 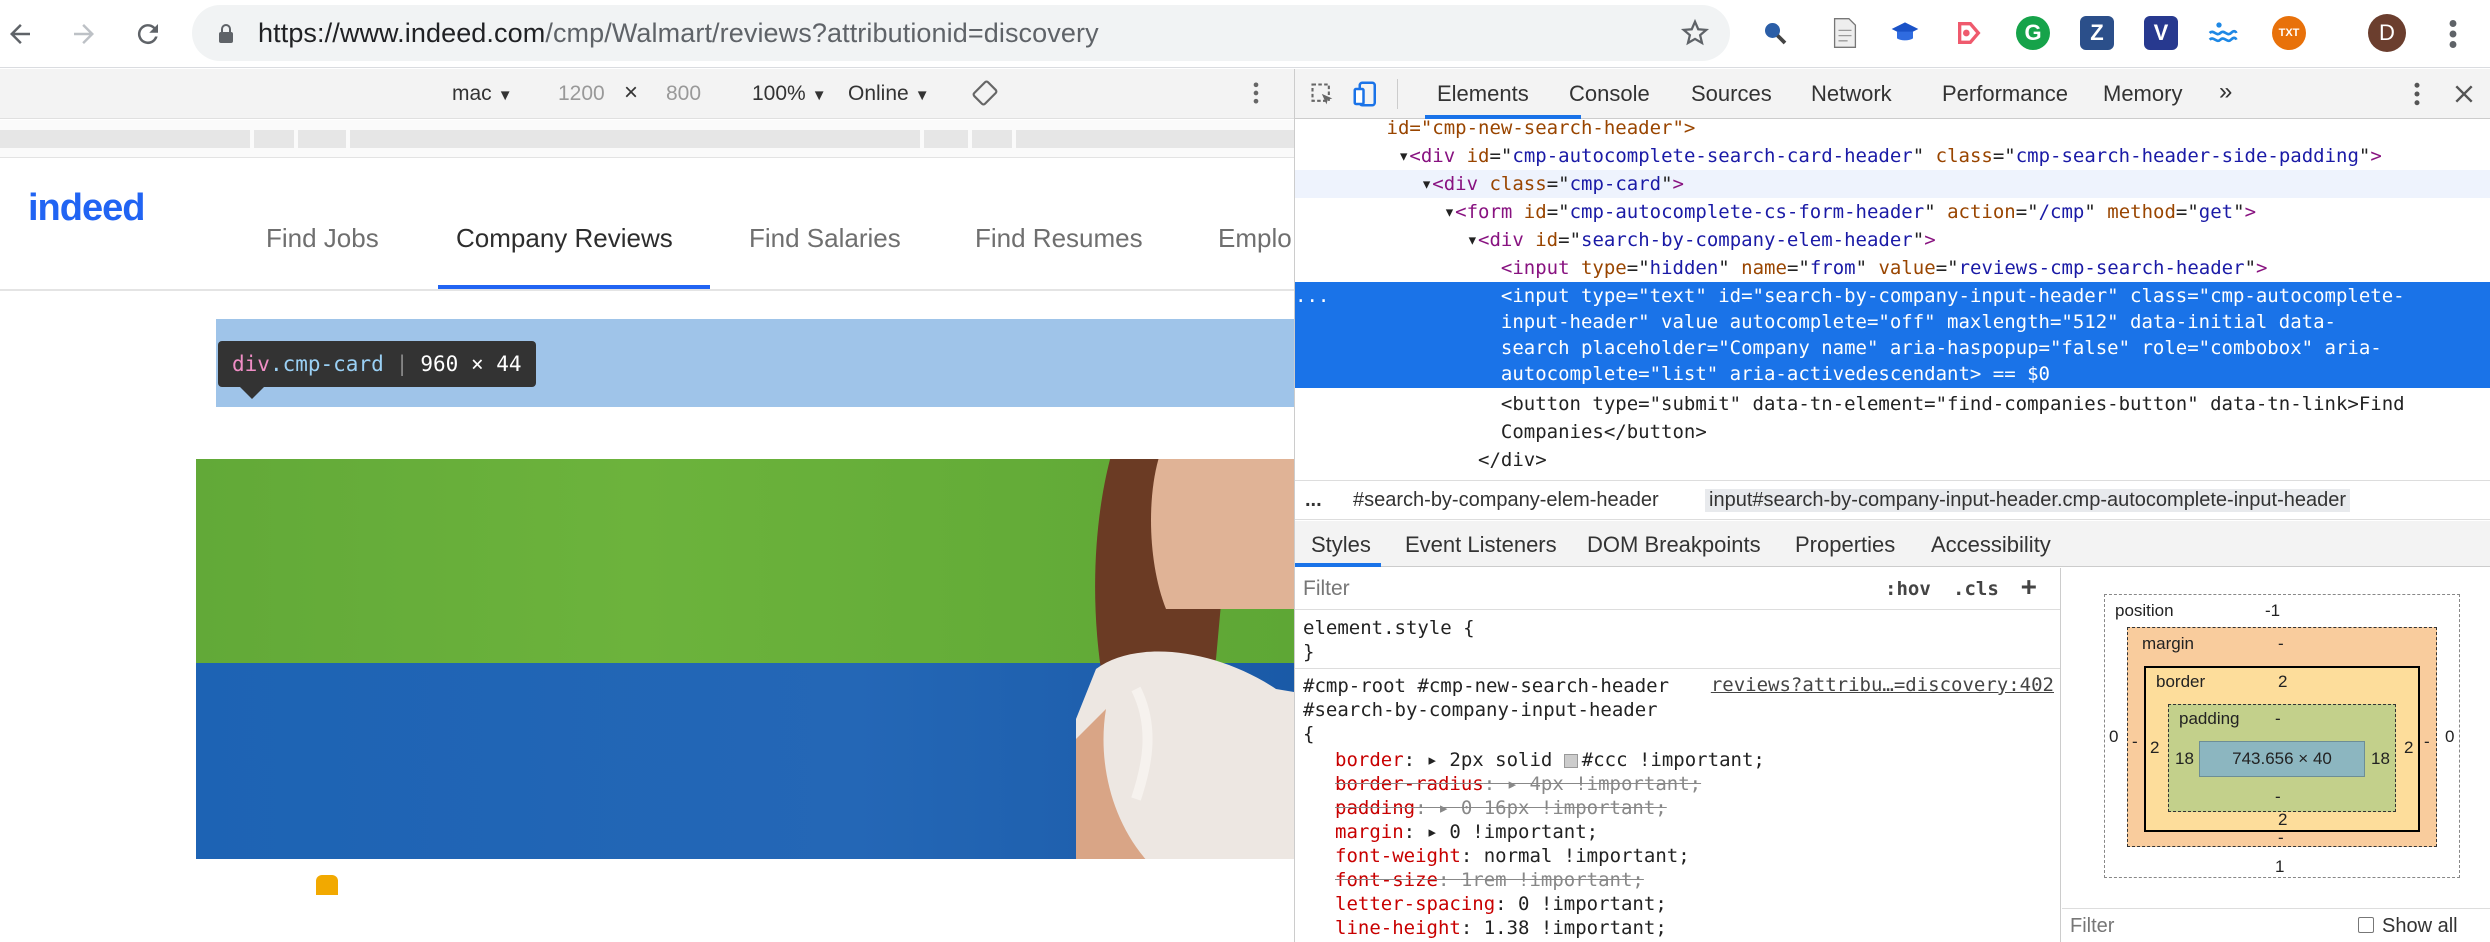 What do you see at coordinates (2278, 797) in the screenshot?
I see `padding-bottom-value: -` at bounding box center [2278, 797].